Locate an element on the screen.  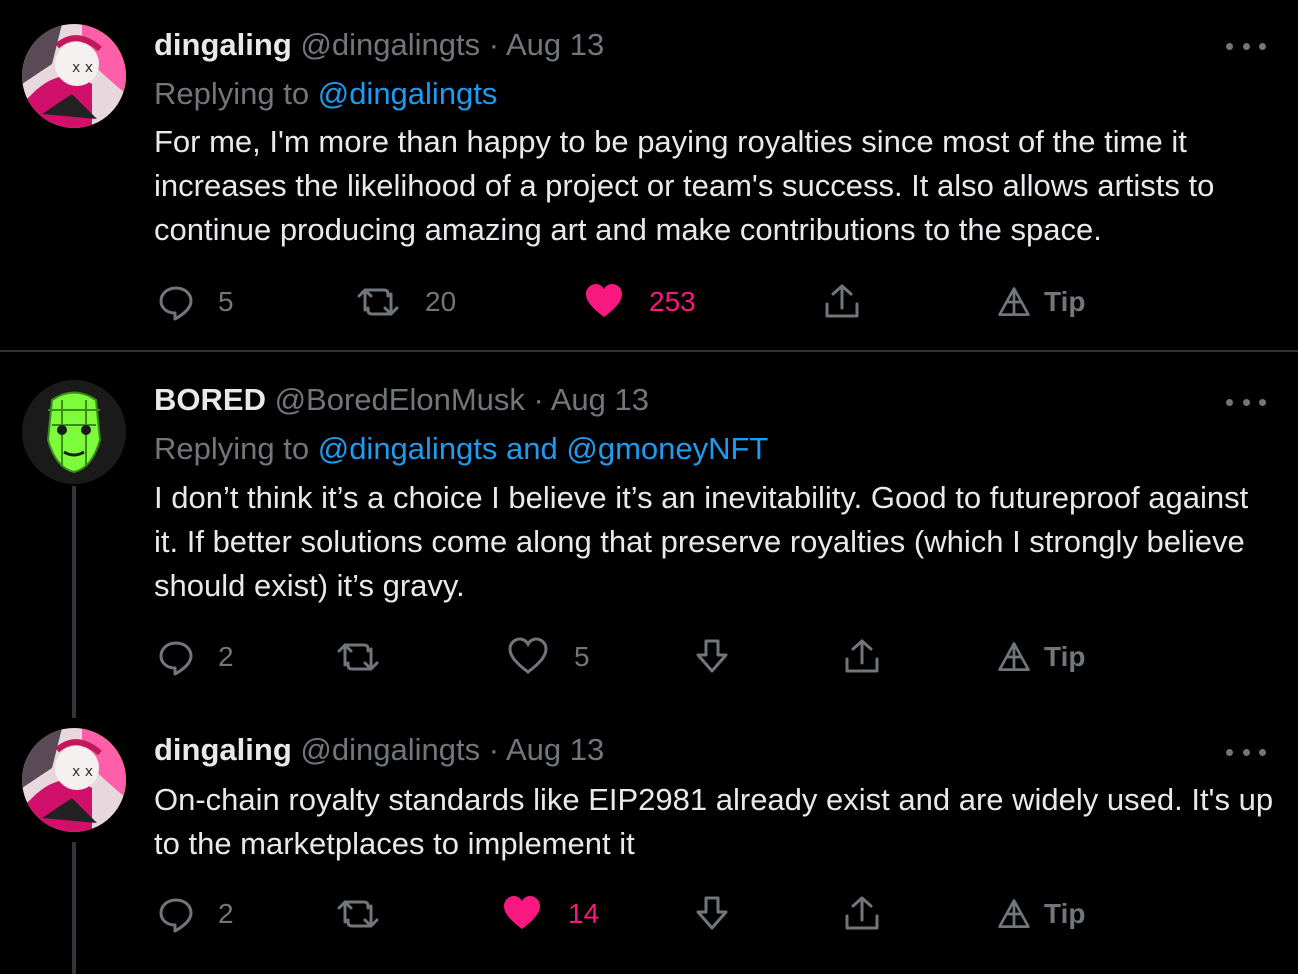
reply-count: 5 is located at coordinates (226, 301).